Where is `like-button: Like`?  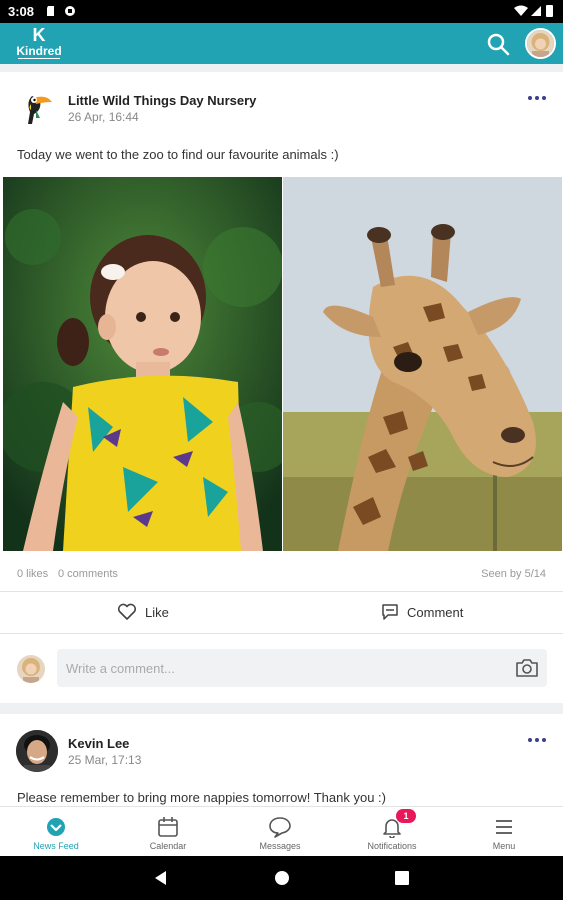 like-button: Like is located at coordinates (143, 612).